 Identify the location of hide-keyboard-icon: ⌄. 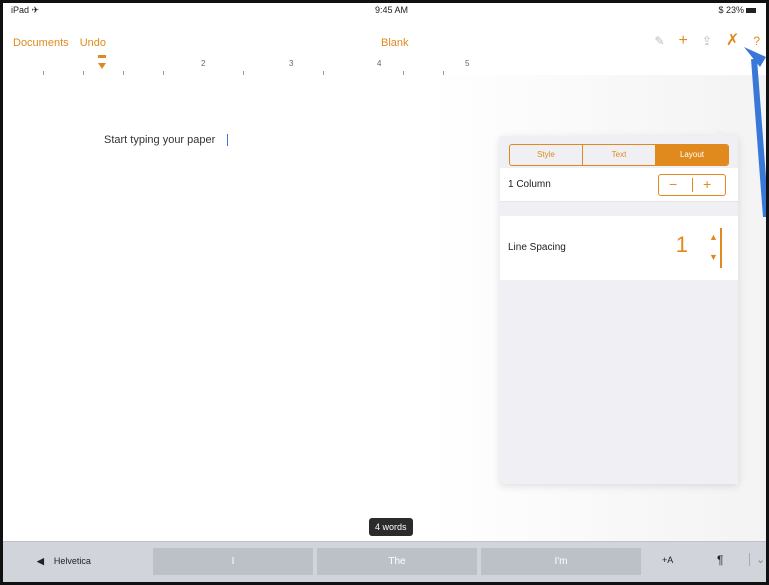
(757, 559).